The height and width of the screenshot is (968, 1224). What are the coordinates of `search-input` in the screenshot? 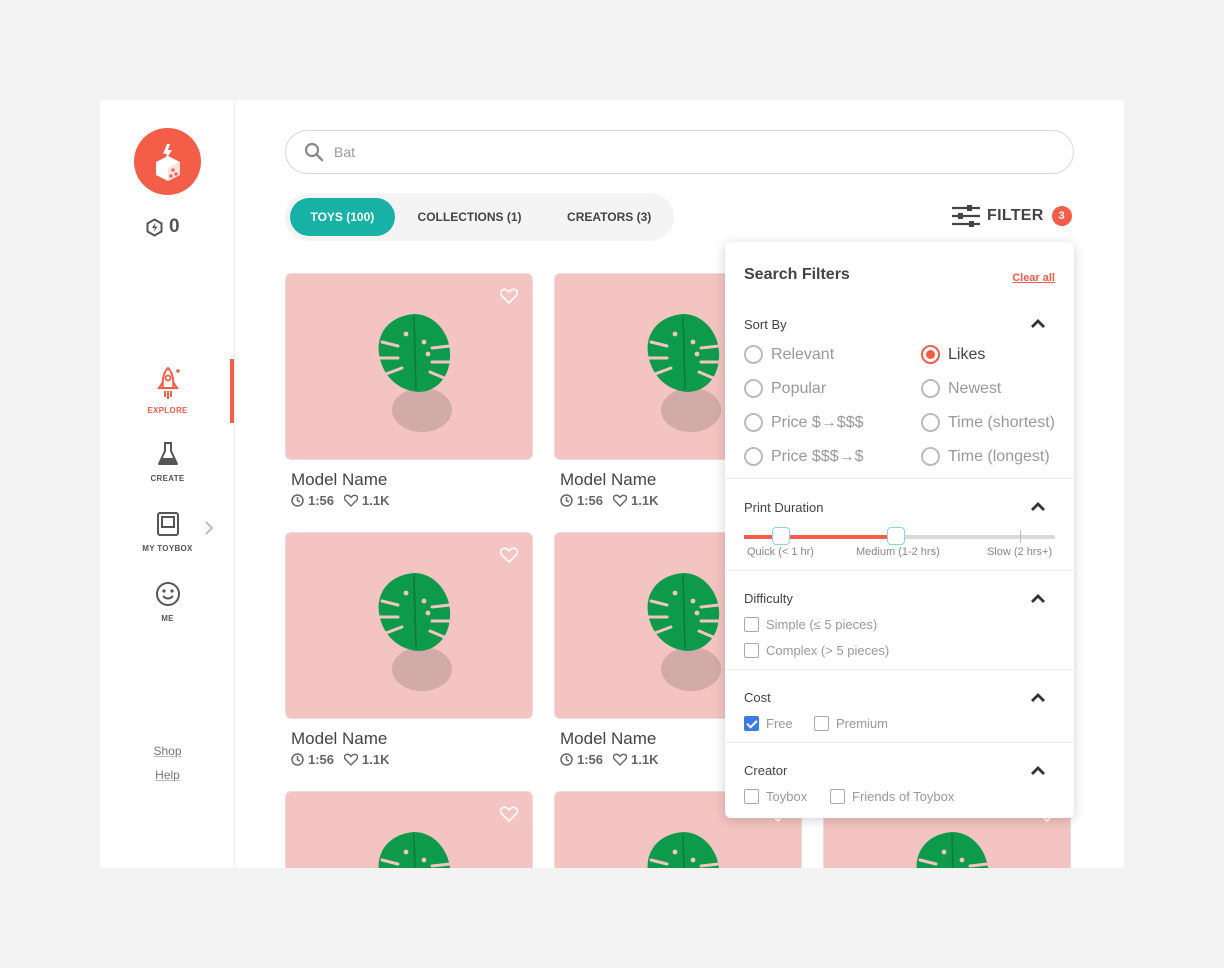 It's located at (674, 152).